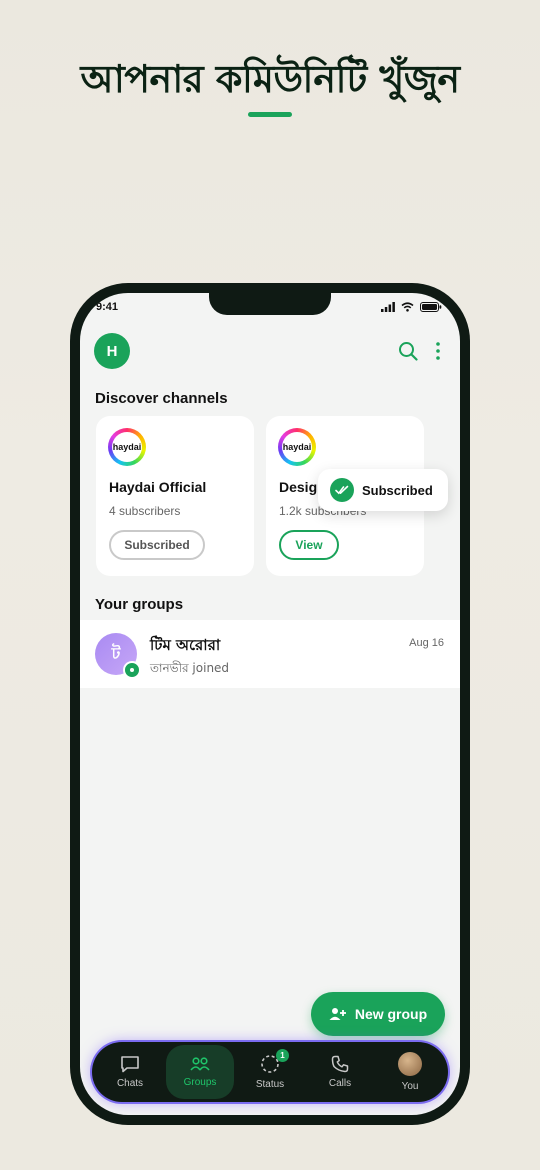 This screenshot has height=1170, width=540. I want to click on subscribed-toast: Subscribed, so click(383, 490).